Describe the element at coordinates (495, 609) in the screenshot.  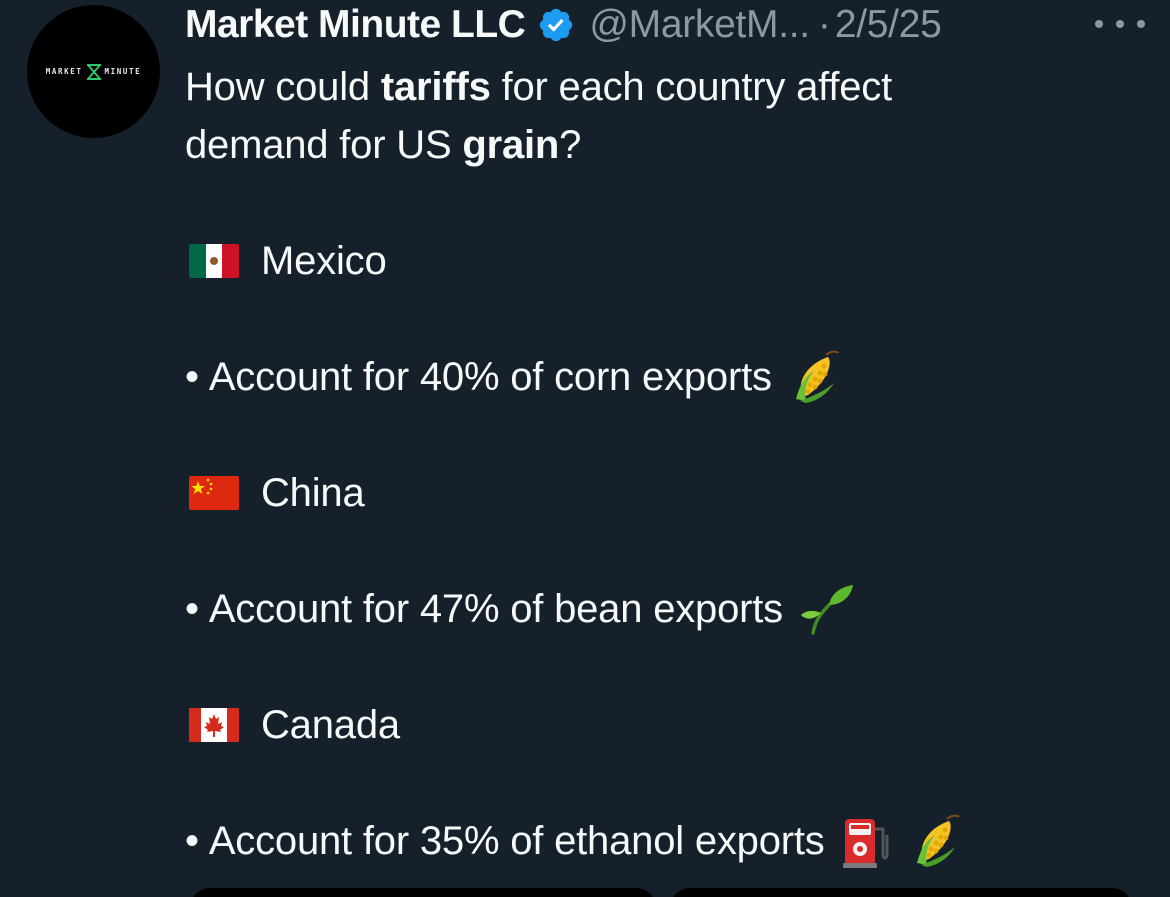
I see `detail-text: Account for 47% of bean exports` at that location.